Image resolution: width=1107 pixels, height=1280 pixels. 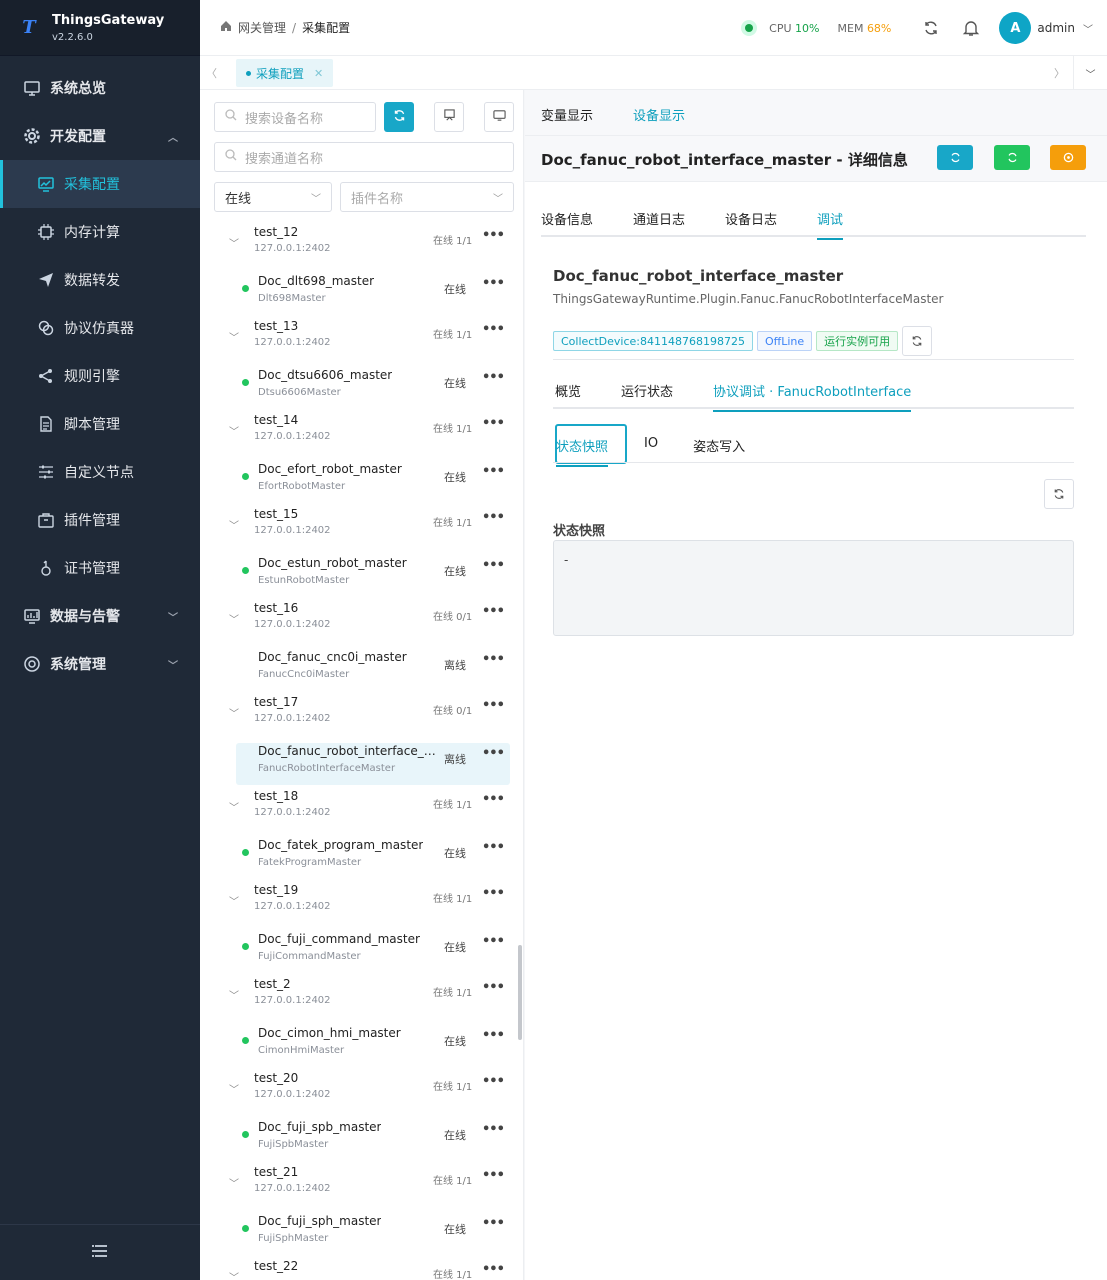 What do you see at coordinates (359, 1094) in the screenshot?
I see `channel-row: ﹀ test_20 127.0.0.1:2402 在线 1/1 •••` at bounding box center [359, 1094].